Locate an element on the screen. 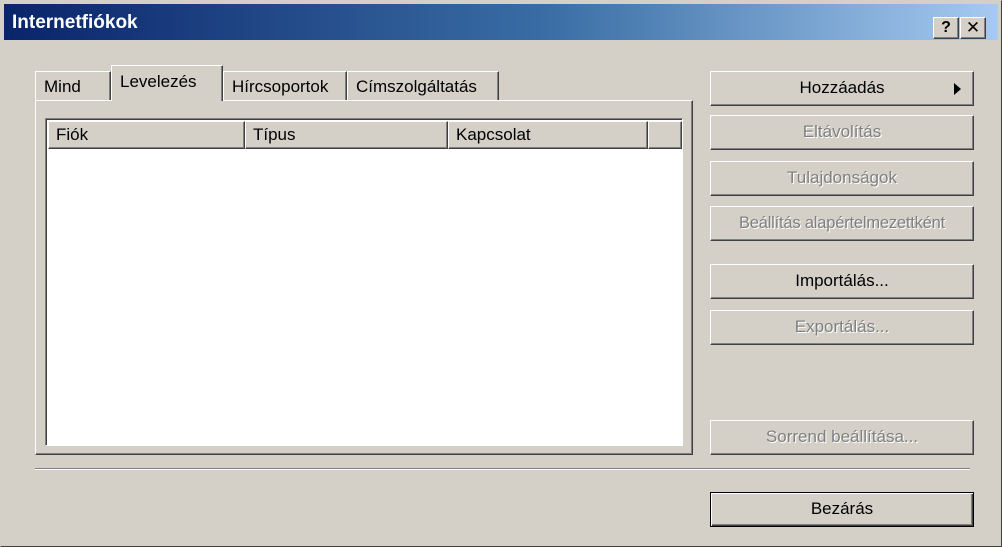  tab-all: Mind is located at coordinates (73, 86).